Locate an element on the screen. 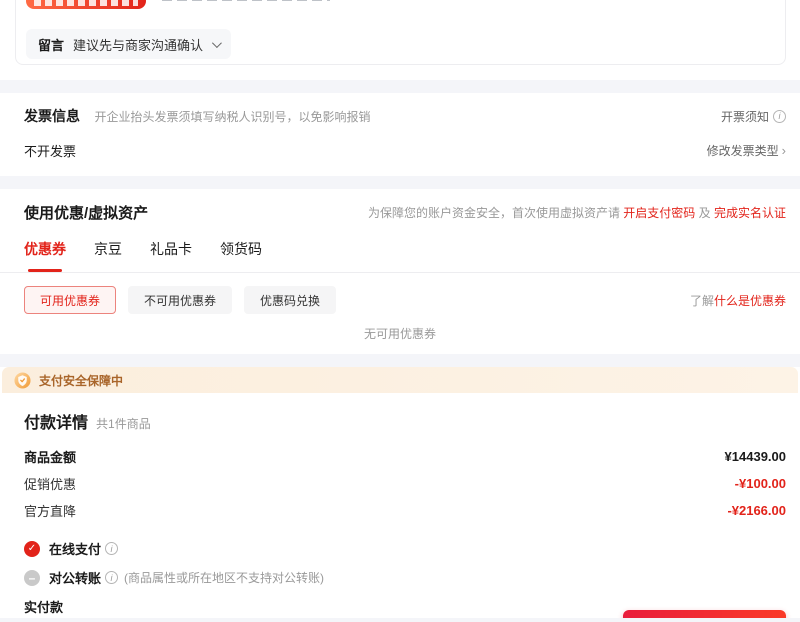  no-coupon-message: 无可用优惠券 is located at coordinates (399, 334).